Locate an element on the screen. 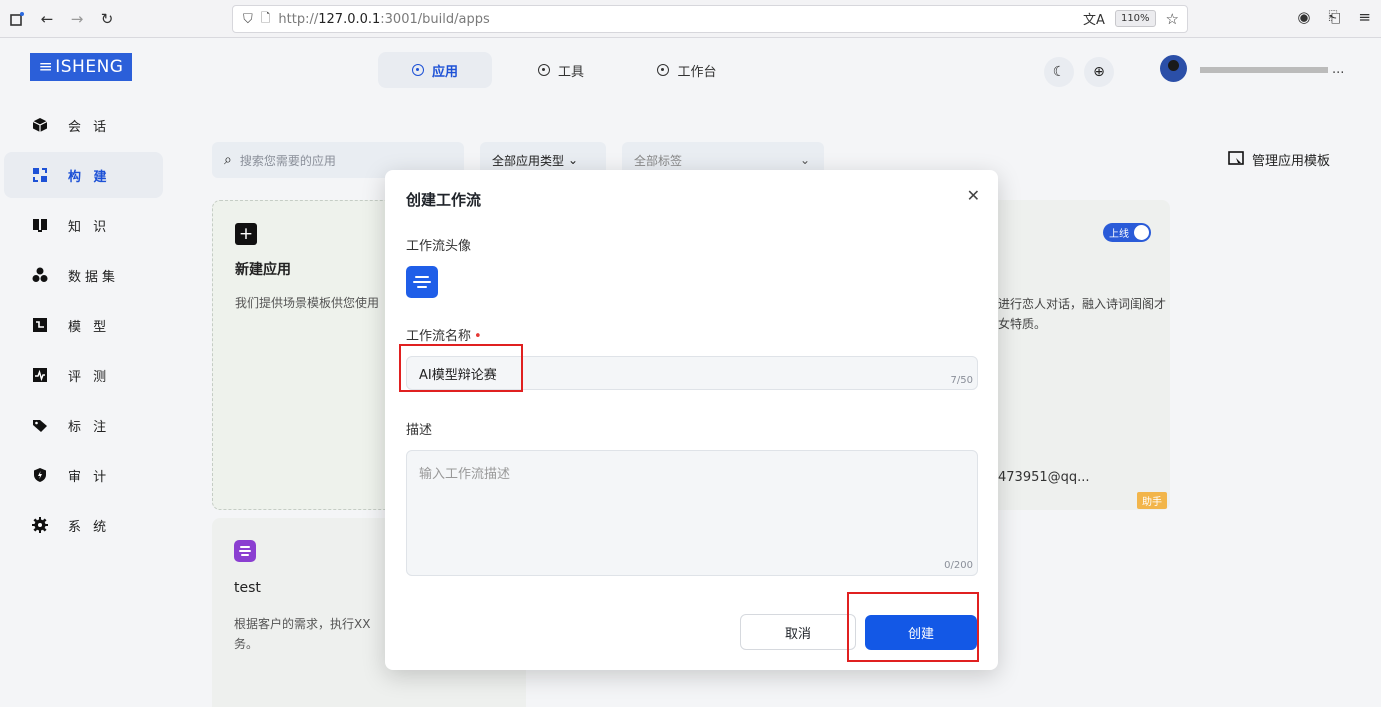 This screenshot has width=1381, height=707. search-icon: ⌕ is located at coordinates (228, 160).